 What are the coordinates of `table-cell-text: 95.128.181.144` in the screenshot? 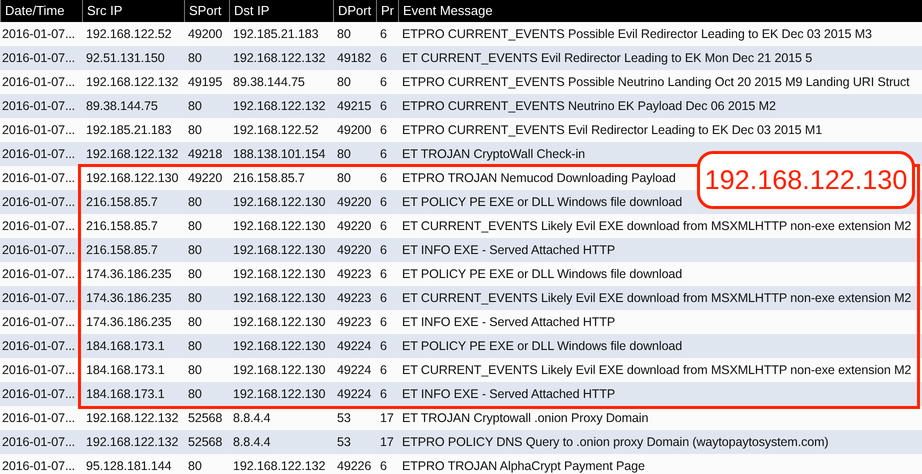 It's located at (128, 466).